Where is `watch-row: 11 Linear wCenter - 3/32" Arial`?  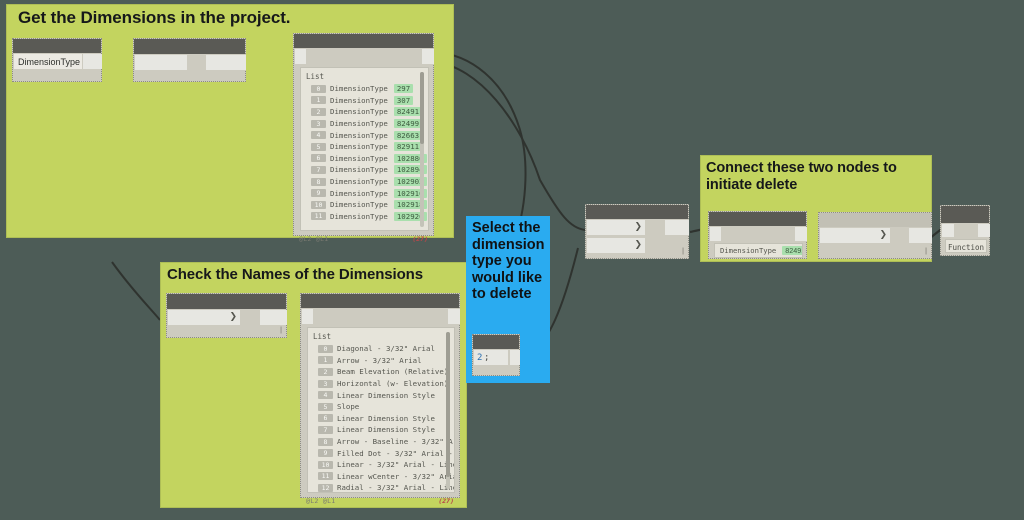
watch-row: 11 Linear wCenter - 3/32" Arial is located at coordinates (386, 477).